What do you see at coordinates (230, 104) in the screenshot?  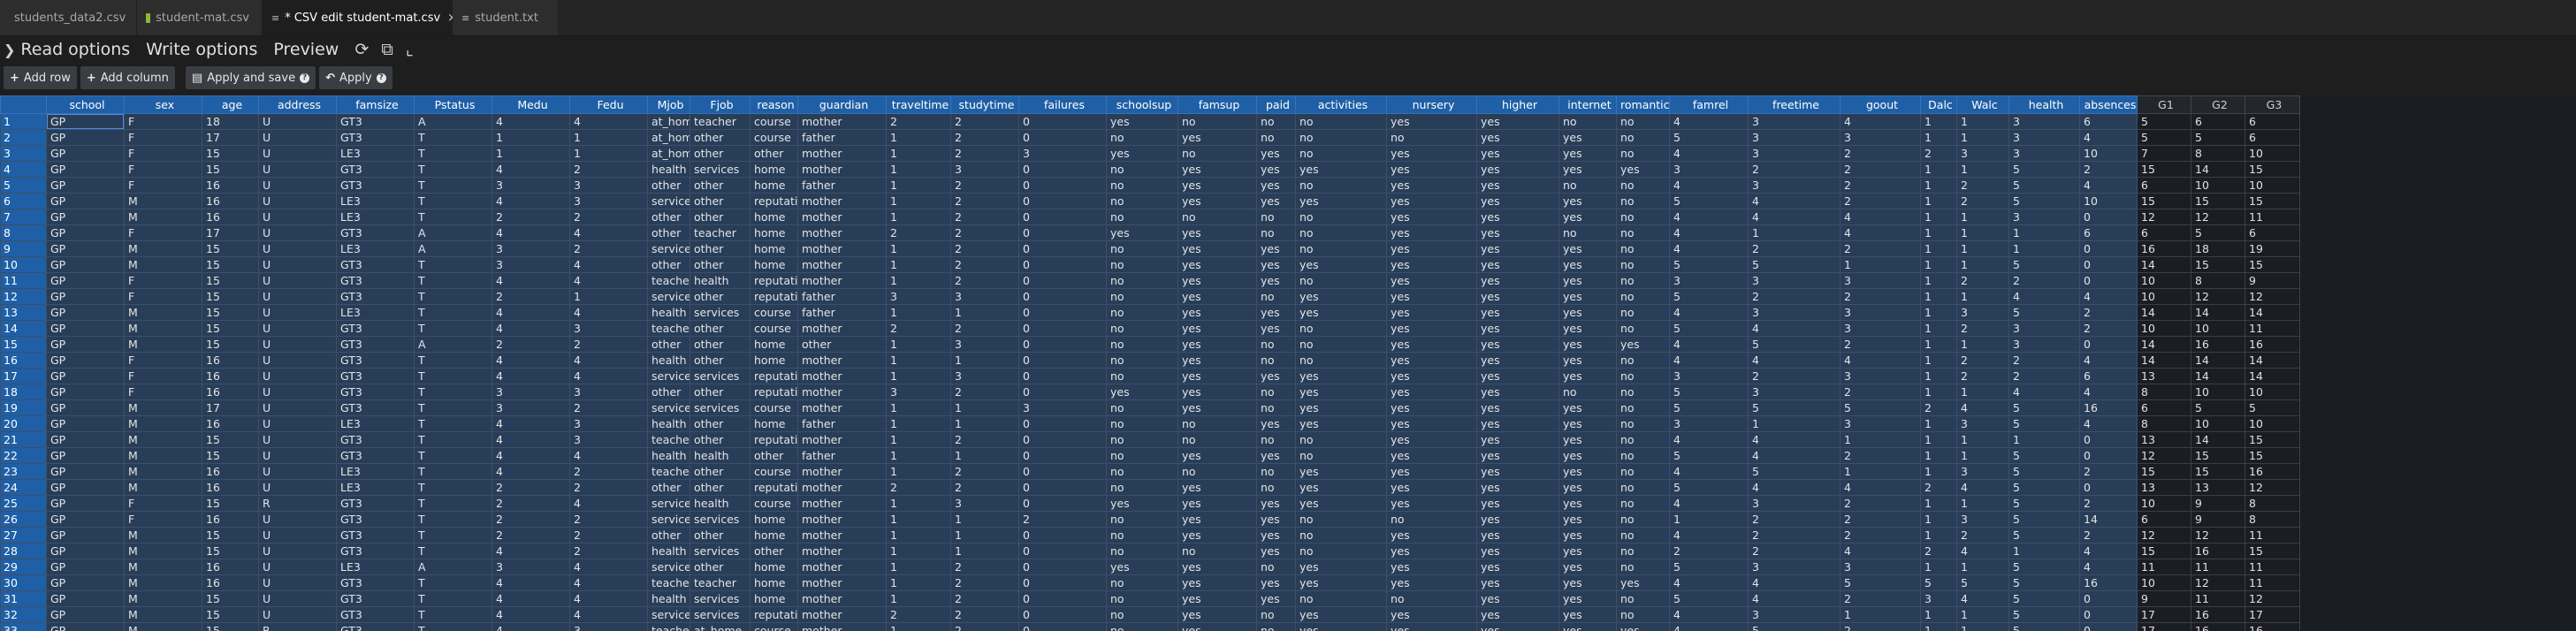 I see `column-header-age: age` at bounding box center [230, 104].